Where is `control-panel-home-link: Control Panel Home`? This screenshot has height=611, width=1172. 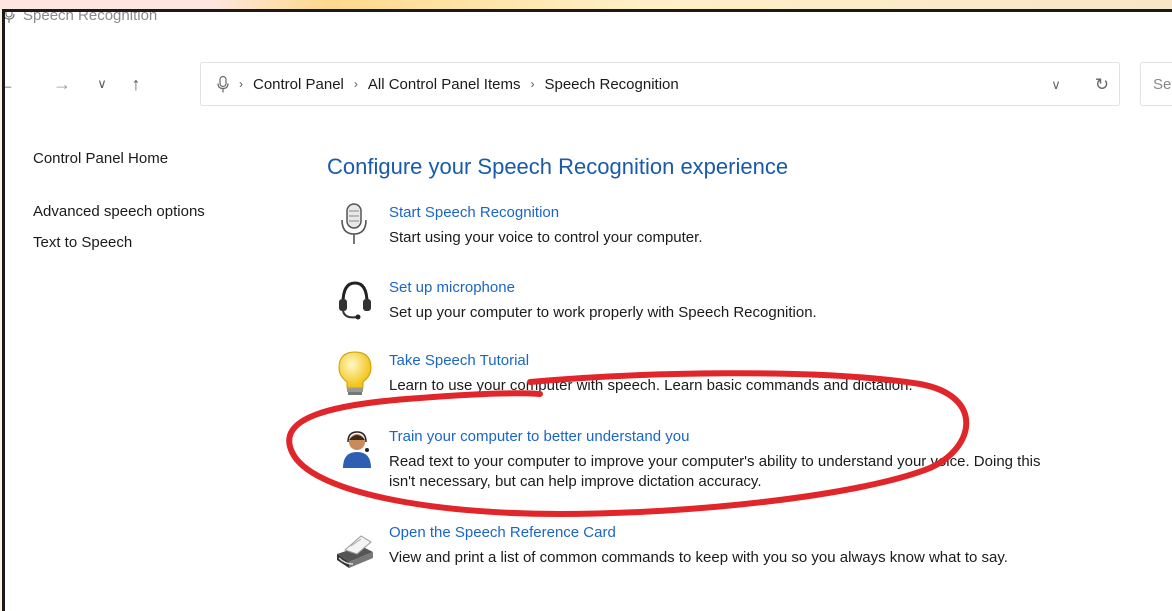 control-panel-home-link: Control Panel Home is located at coordinates (119, 158).